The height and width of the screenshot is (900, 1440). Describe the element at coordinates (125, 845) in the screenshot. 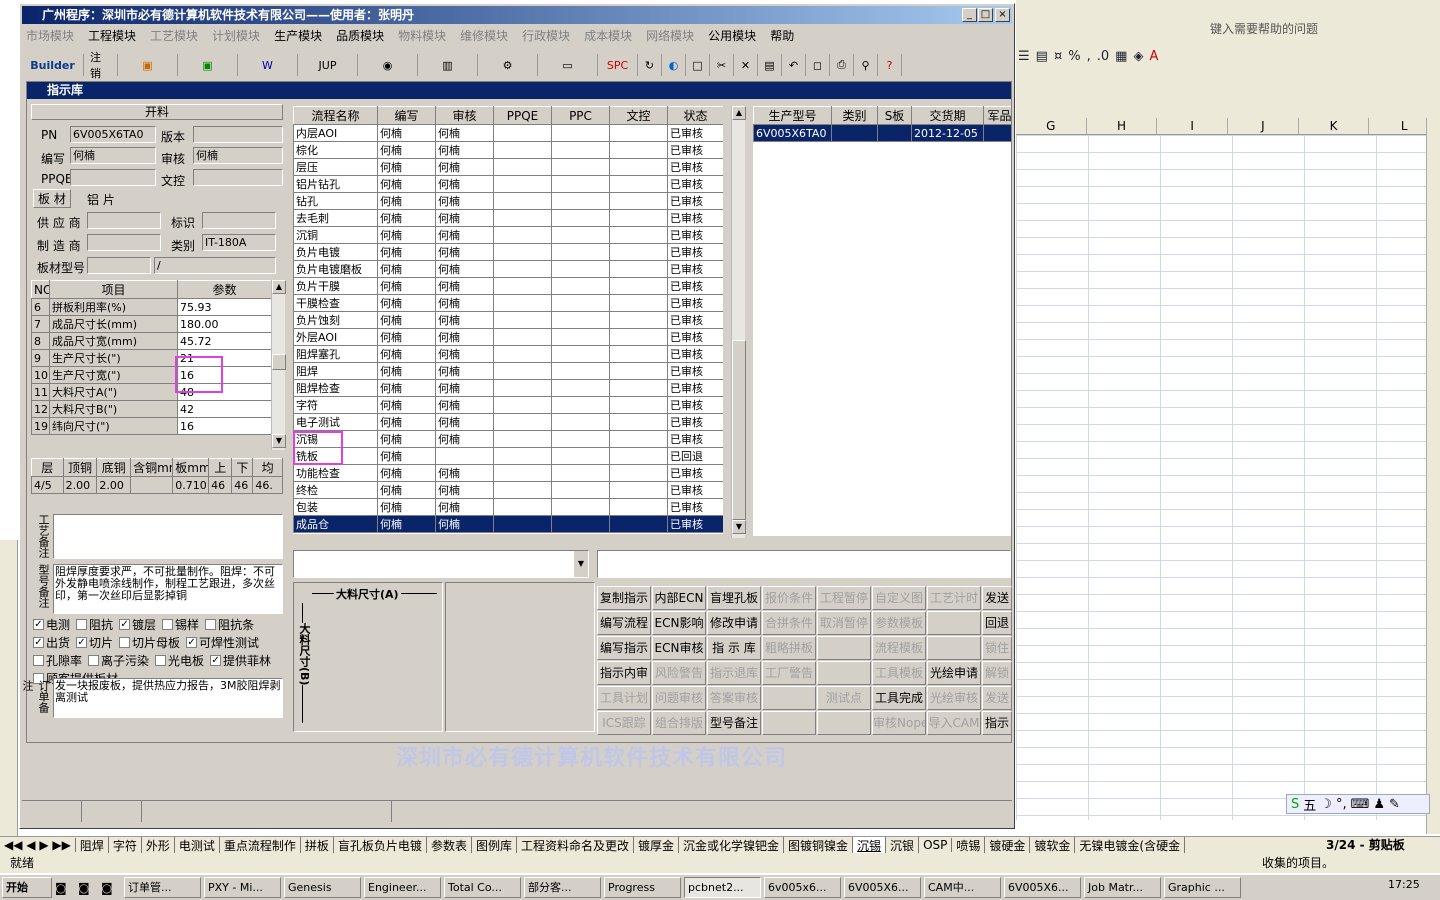

I see `sheet-tab: 字符` at that location.